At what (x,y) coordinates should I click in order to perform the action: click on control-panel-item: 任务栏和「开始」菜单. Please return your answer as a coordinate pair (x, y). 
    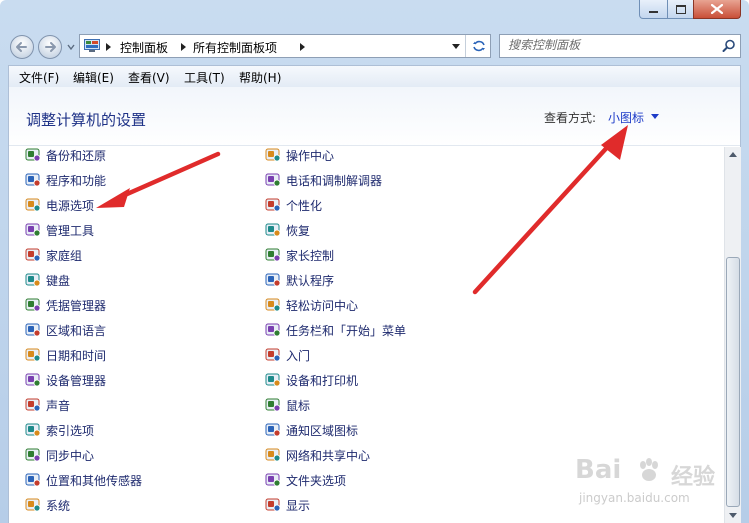
    Looking at the image, I should click on (335, 330).